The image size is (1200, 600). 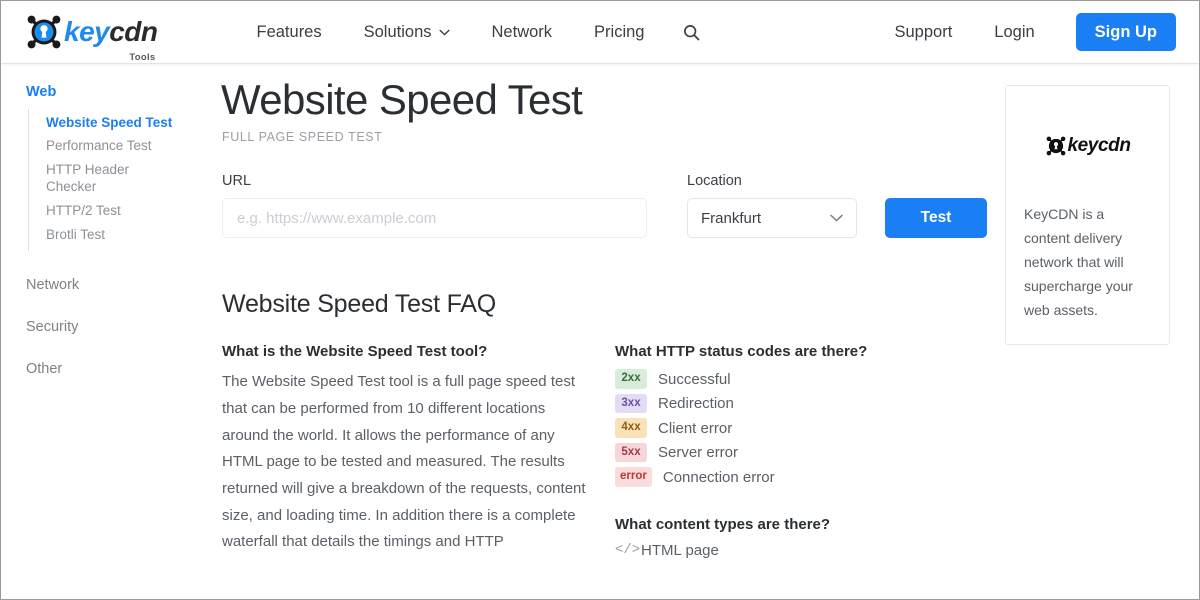 I want to click on faq-question-content-types: What content types are there?, so click(x=723, y=524).